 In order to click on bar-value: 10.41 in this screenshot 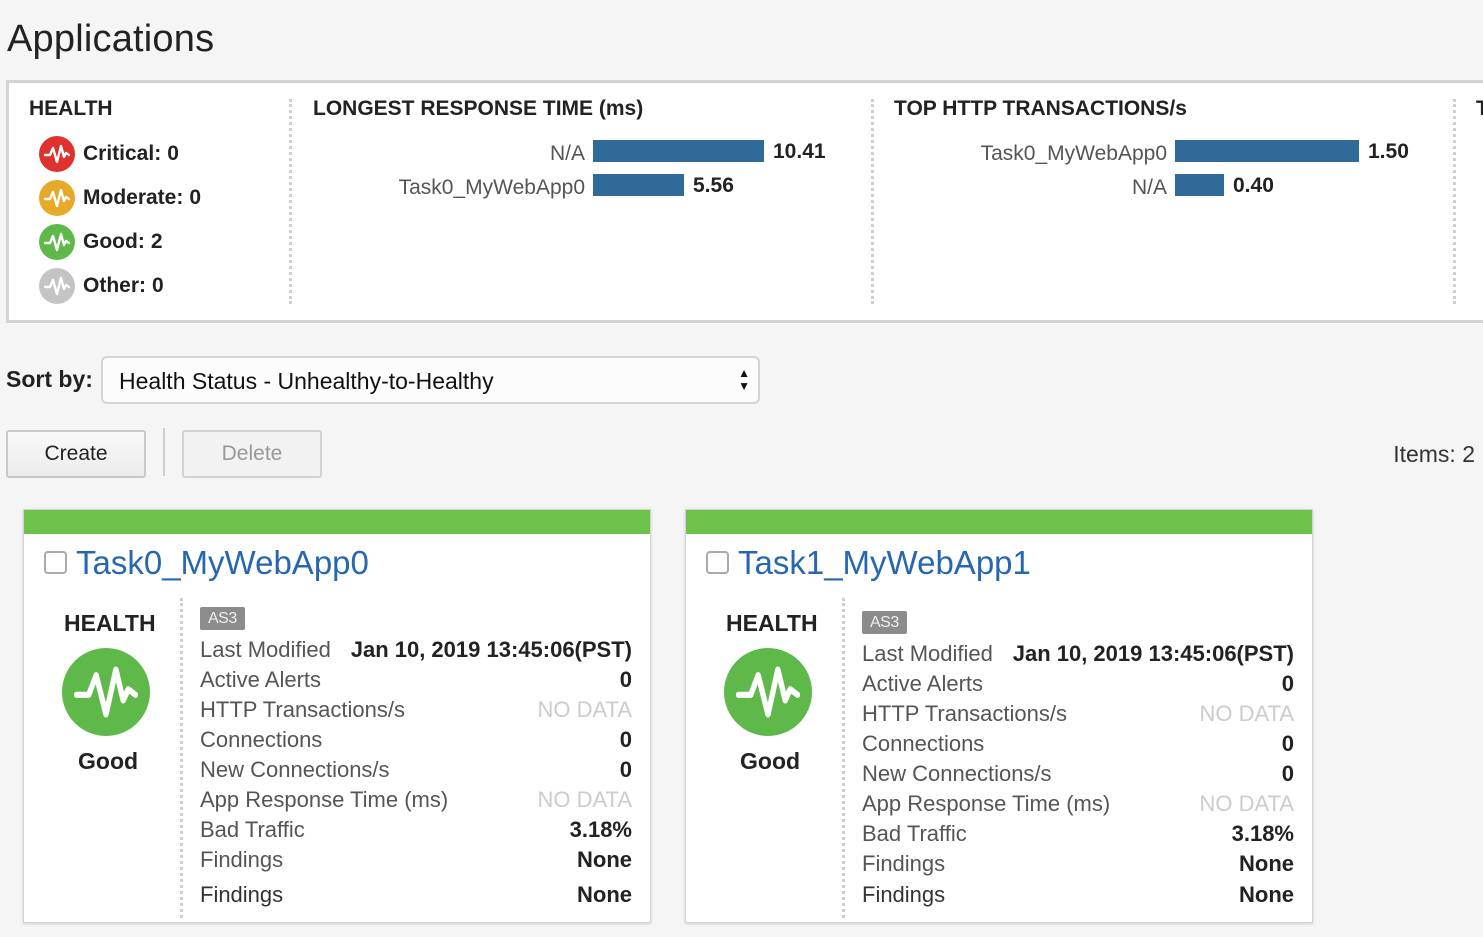, I will do `click(799, 151)`.